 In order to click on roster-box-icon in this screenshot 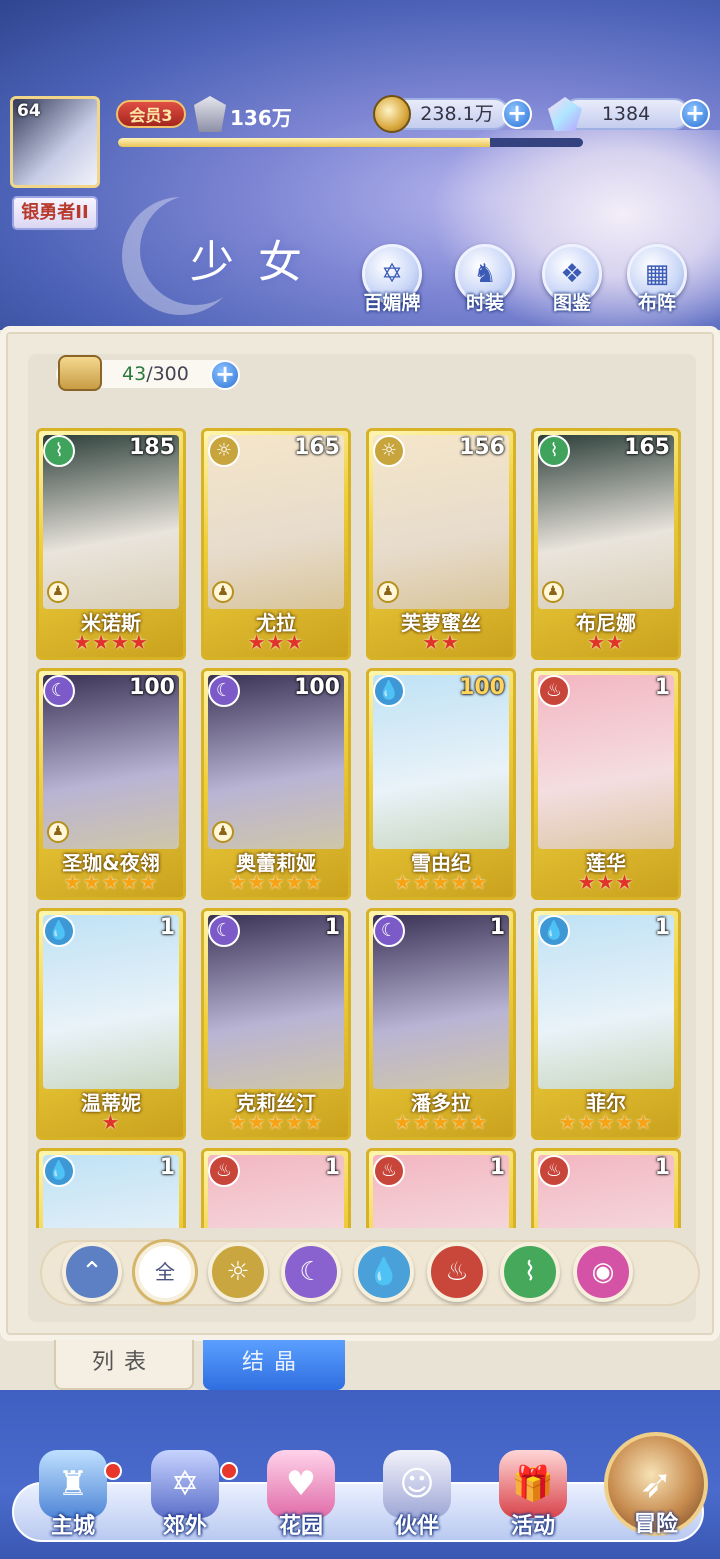, I will do `click(80, 373)`.